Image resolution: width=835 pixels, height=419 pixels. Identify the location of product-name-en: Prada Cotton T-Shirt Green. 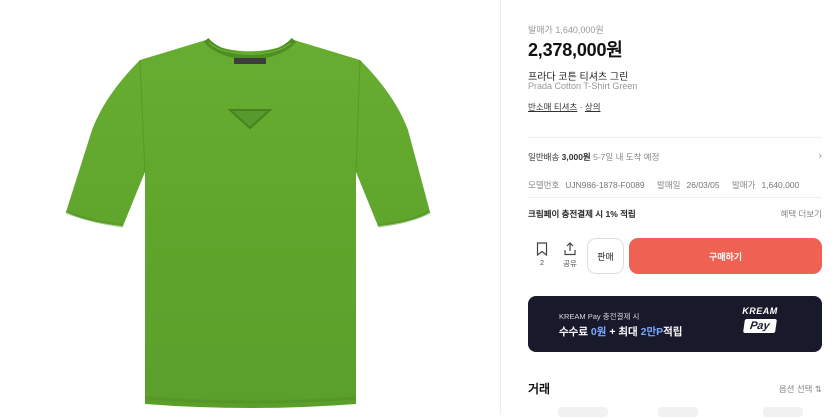
(583, 86).